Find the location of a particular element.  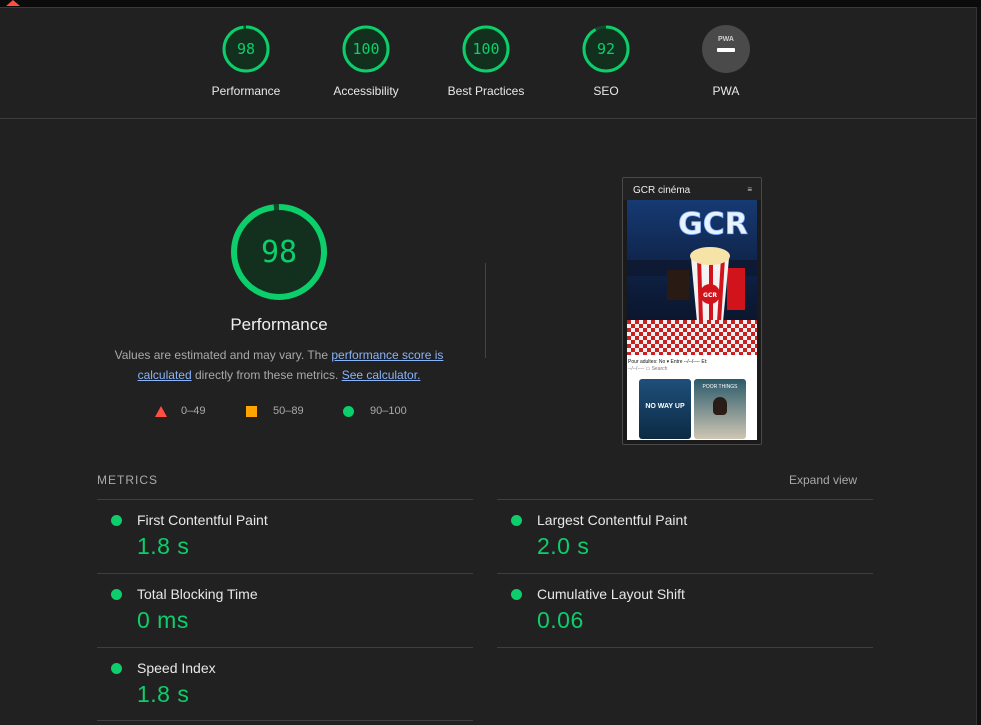

movie-poster-2: POOR THINGS is located at coordinates (720, 409).